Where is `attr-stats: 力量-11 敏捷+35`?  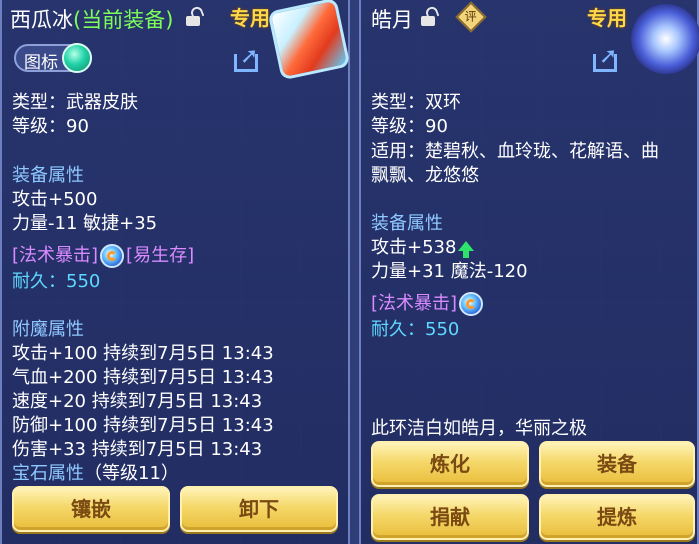 attr-stats: 力量-11 敏捷+35 is located at coordinates (85, 223).